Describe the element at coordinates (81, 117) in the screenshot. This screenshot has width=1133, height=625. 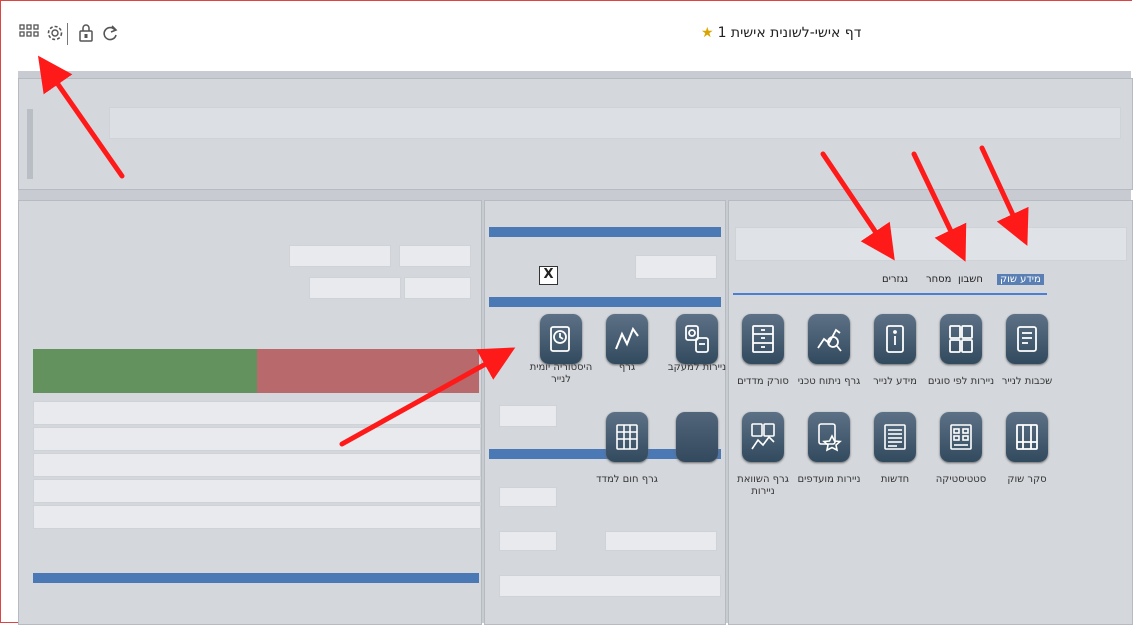
I see `arrow-to-toolbar` at that location.